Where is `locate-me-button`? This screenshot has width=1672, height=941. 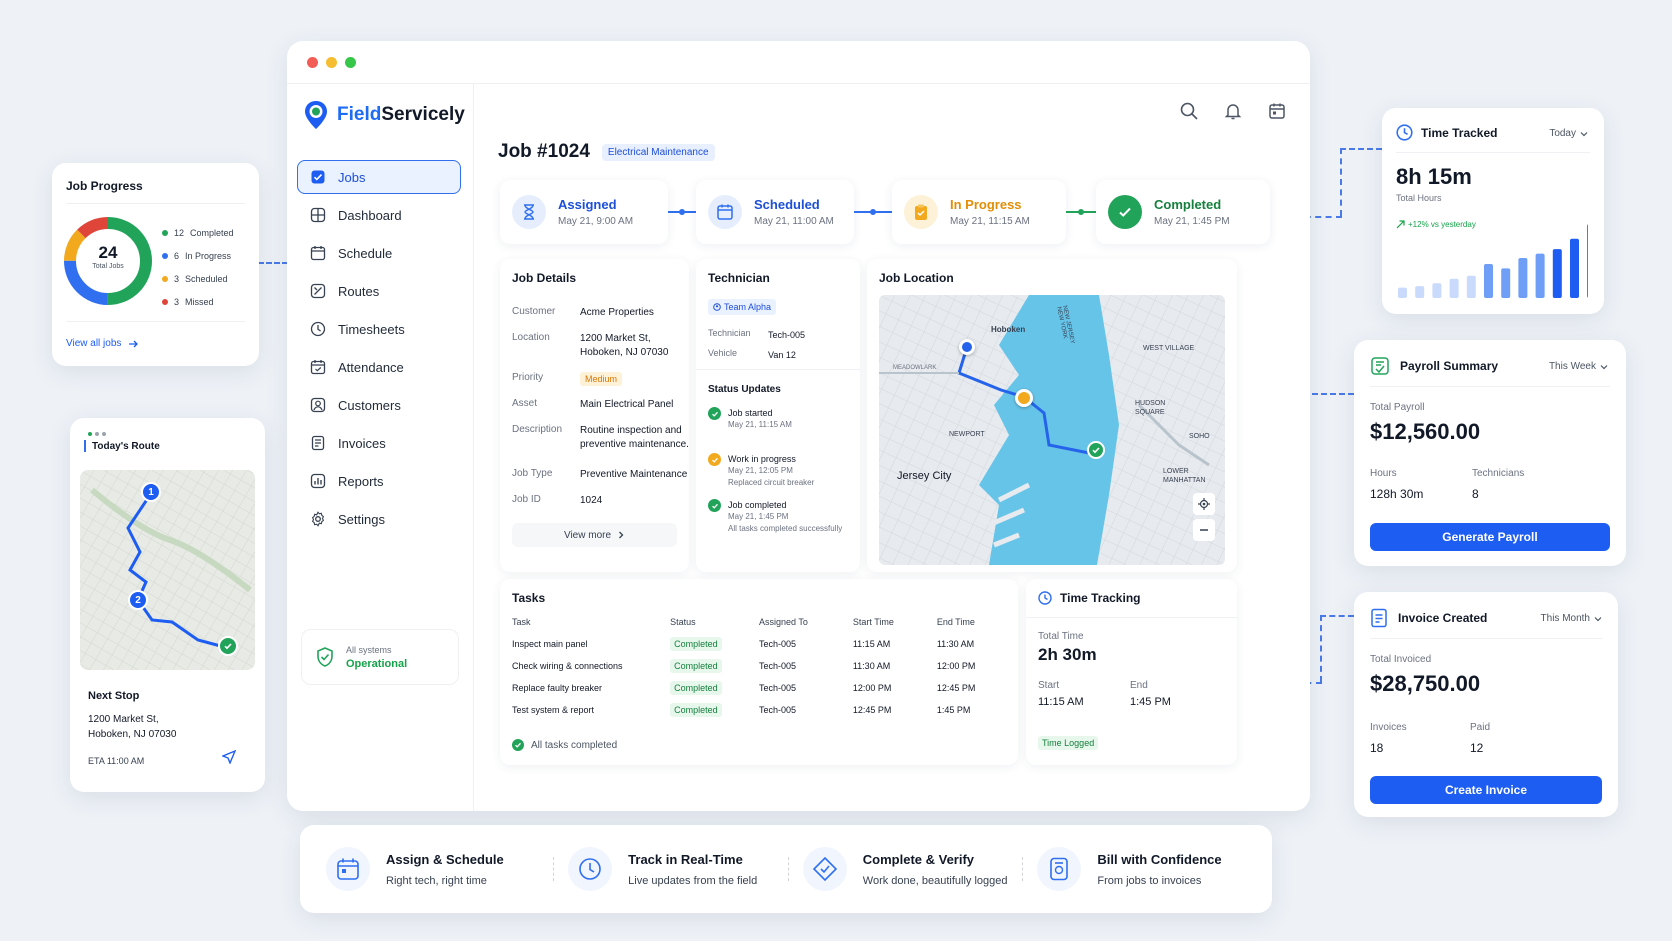
locate-me-button is located at coordinates (1204, 504).